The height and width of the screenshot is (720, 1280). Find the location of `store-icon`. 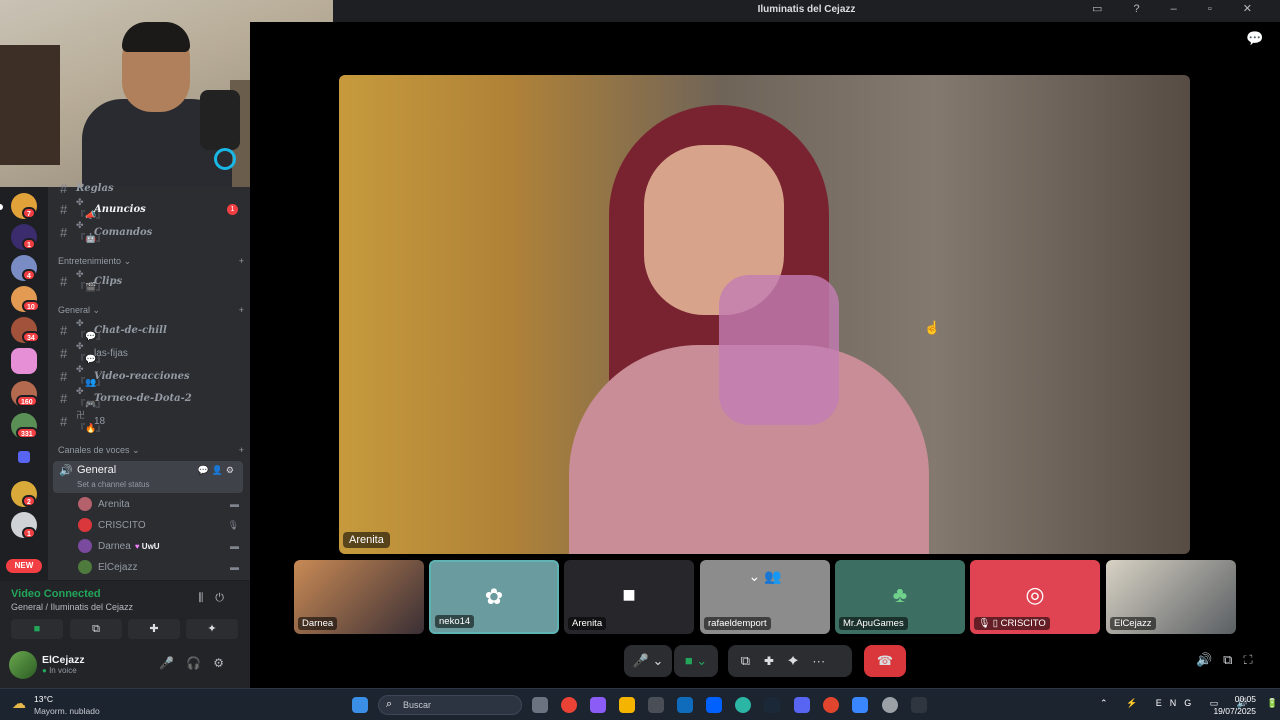

store-icon is located at coordinates (656, 705).